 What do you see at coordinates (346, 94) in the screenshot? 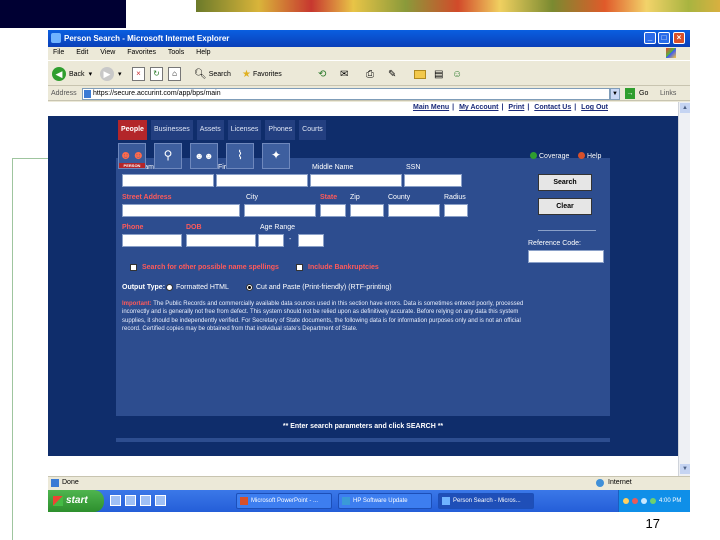
I see `address-input: https://secure.accurint.com/app/bps/main` at bounding box center [346, 94].